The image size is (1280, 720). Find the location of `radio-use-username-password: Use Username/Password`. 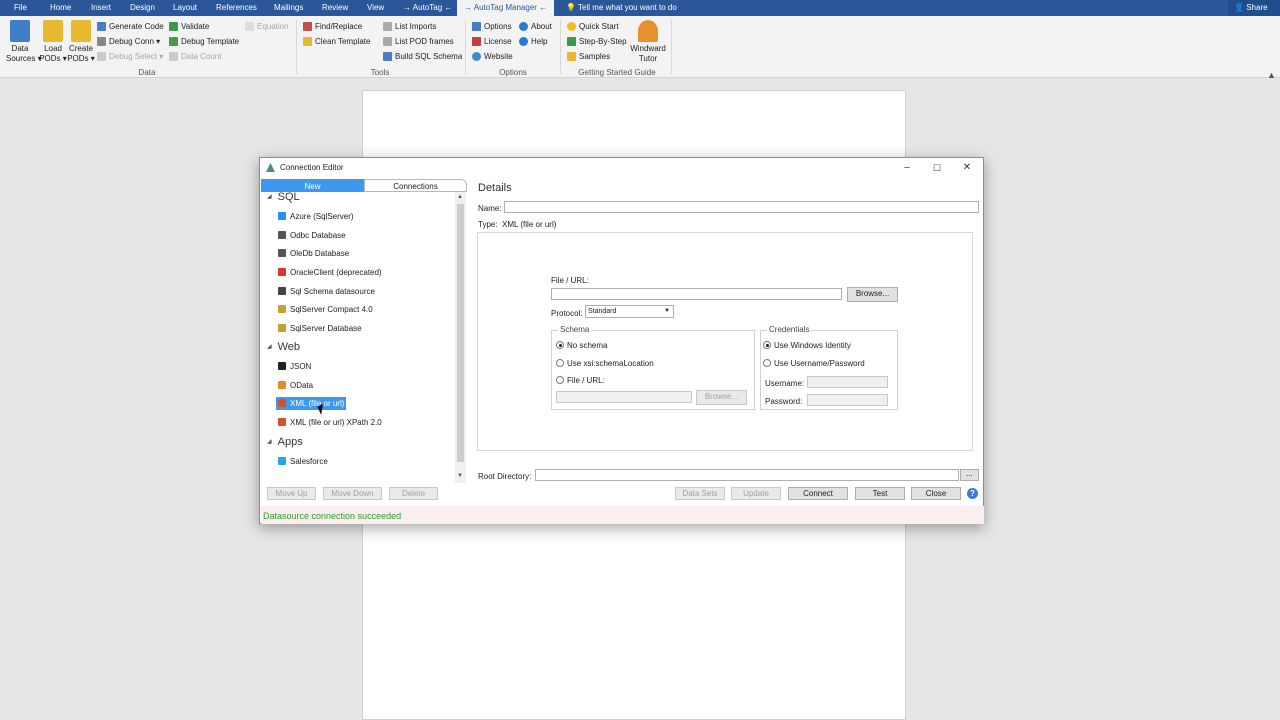

radio-use-username-password: Use Username/Password is located at coordinates (814, 363).